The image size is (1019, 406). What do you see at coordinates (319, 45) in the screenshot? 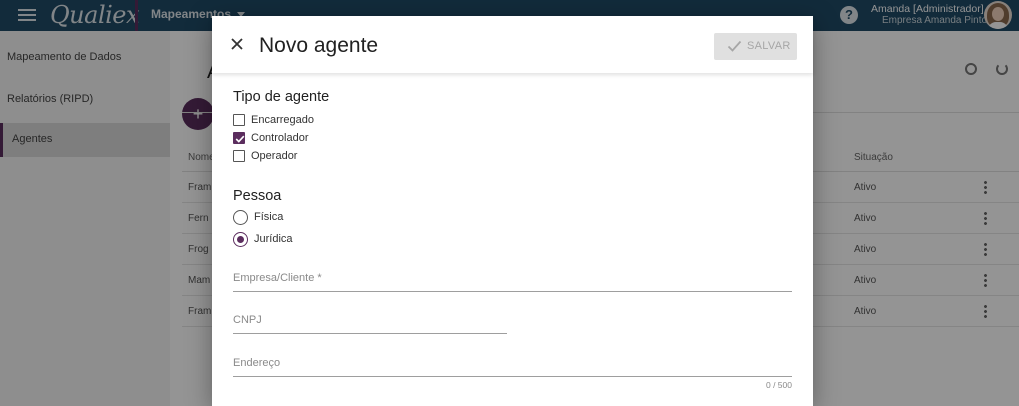
I see `dialog-title: Novo agente` at bounding box center [319, 45].